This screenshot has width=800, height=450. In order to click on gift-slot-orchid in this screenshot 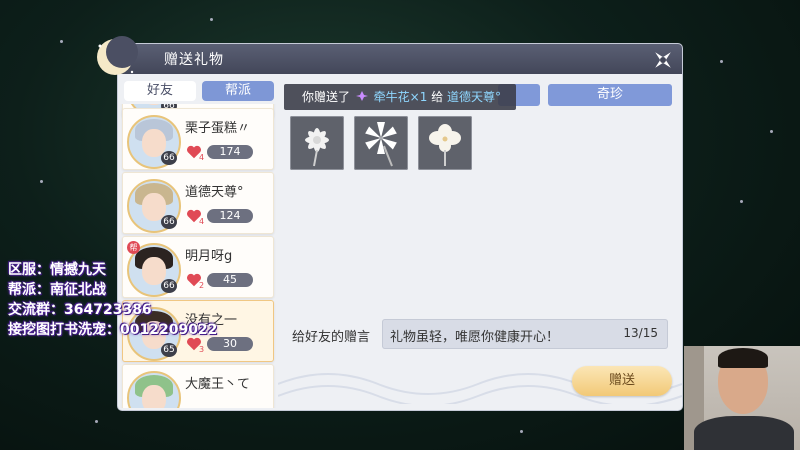, I will do `click(445, 143)`.